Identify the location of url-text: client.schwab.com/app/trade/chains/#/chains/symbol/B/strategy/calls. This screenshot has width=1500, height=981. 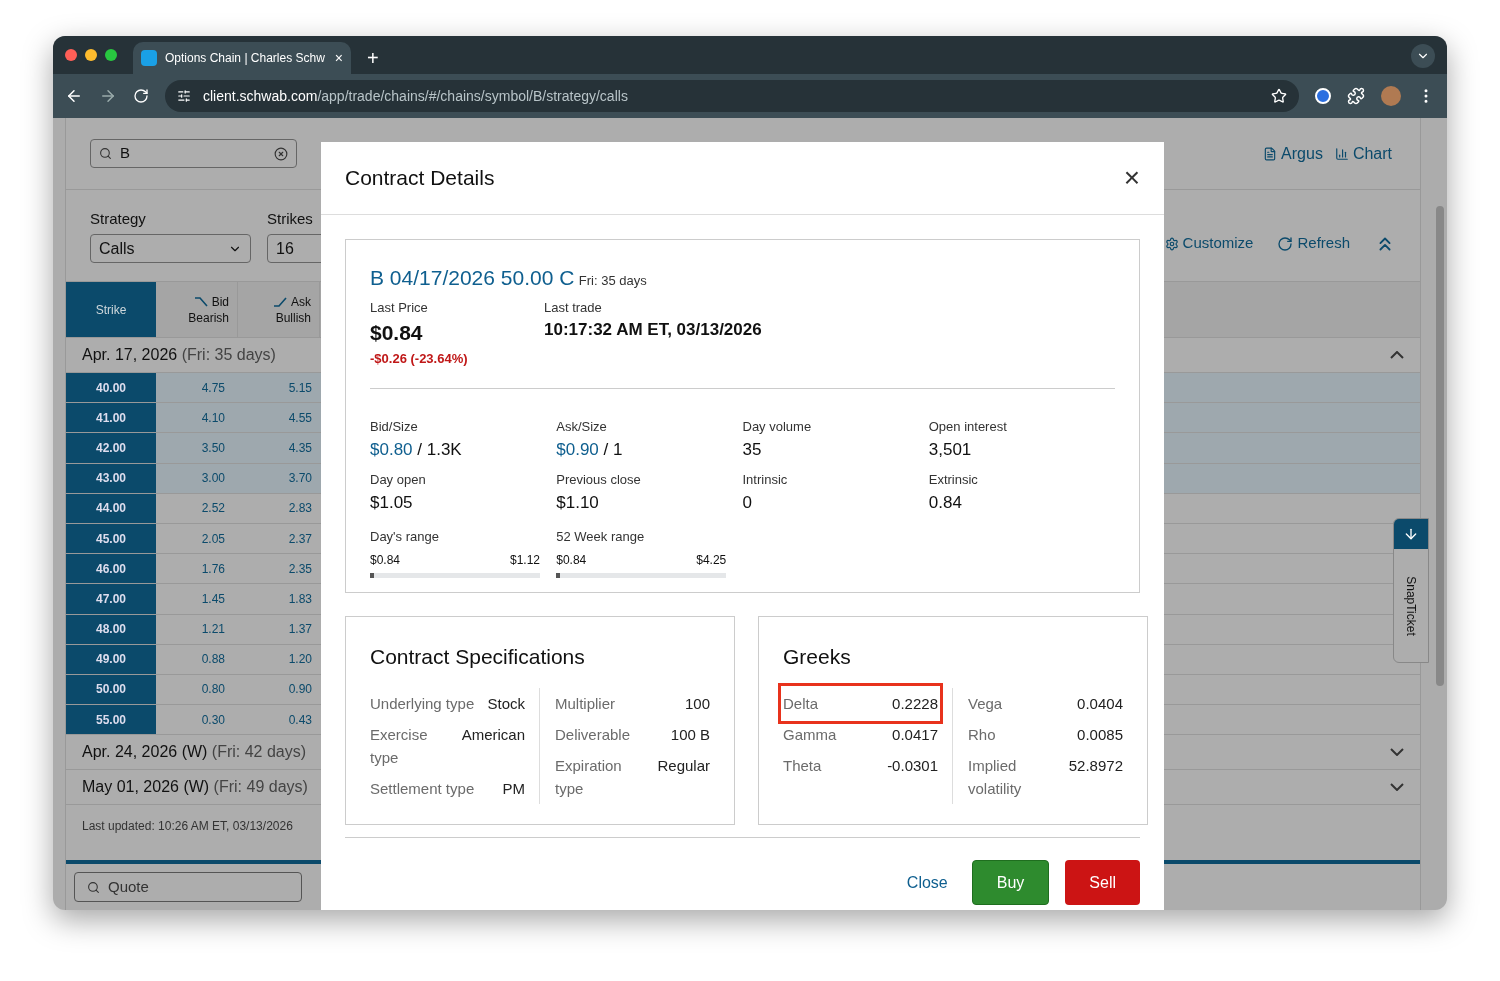
(415, 96).